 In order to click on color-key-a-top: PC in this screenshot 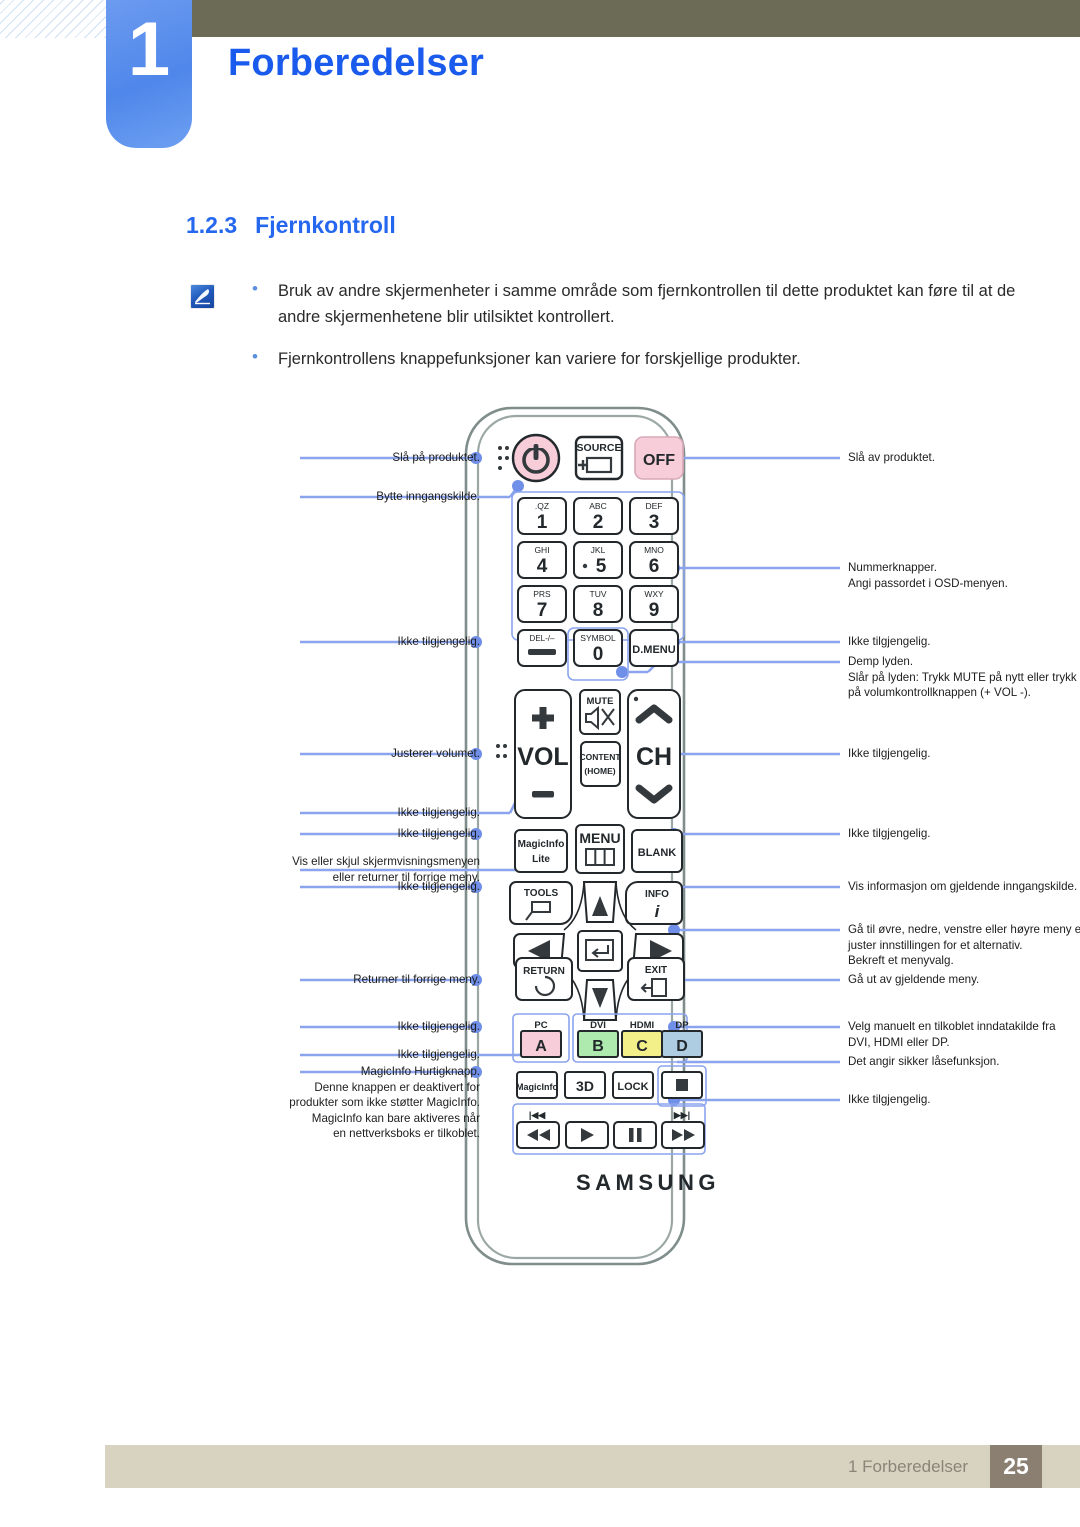, I will do `click(540, 1025)`.